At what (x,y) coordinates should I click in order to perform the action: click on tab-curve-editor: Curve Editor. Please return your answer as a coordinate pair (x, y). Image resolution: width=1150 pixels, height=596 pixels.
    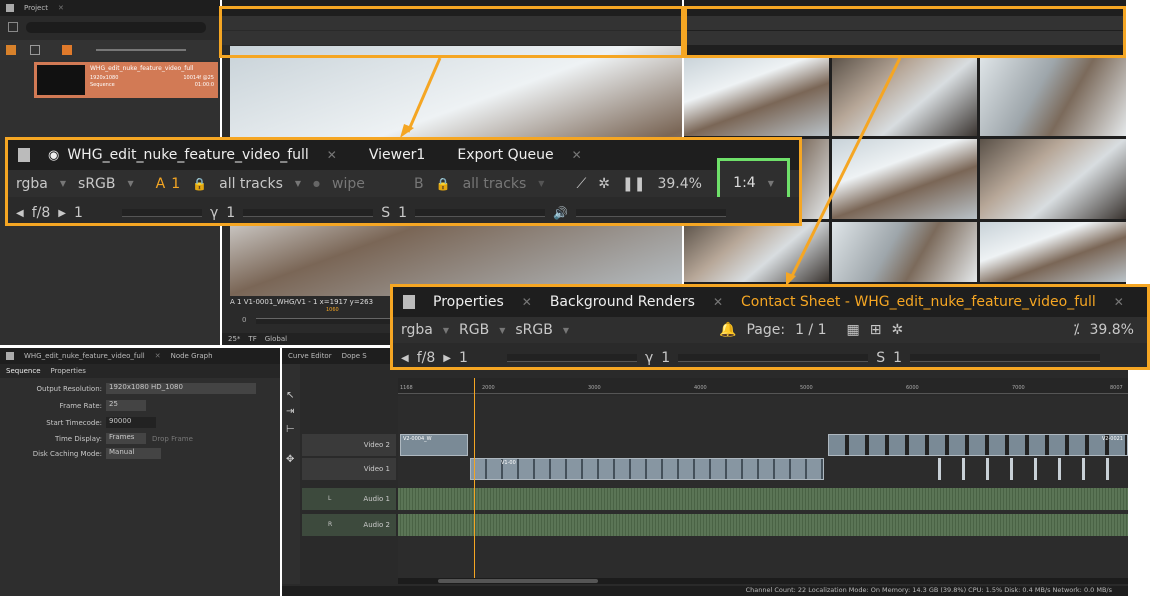
    Looking at the image, I should click on (310, 356).